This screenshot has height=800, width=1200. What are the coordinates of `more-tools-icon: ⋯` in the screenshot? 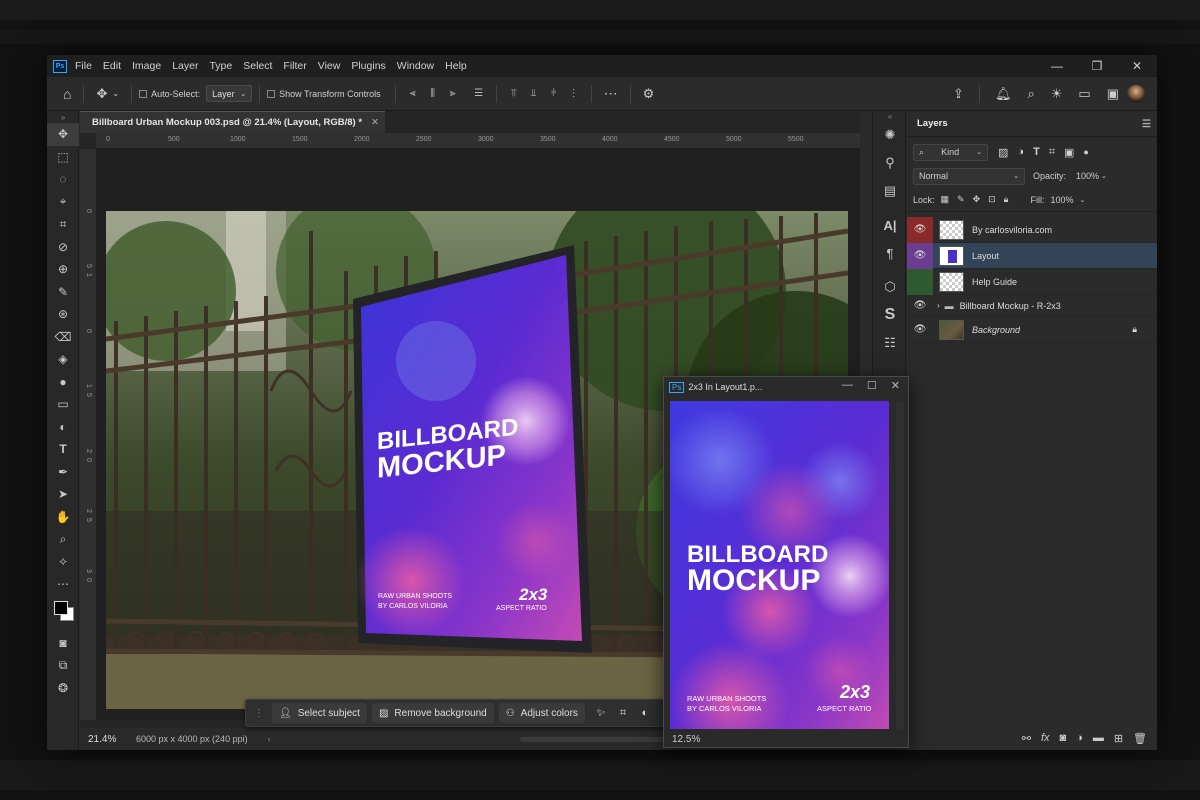 It's located at (63, 584).